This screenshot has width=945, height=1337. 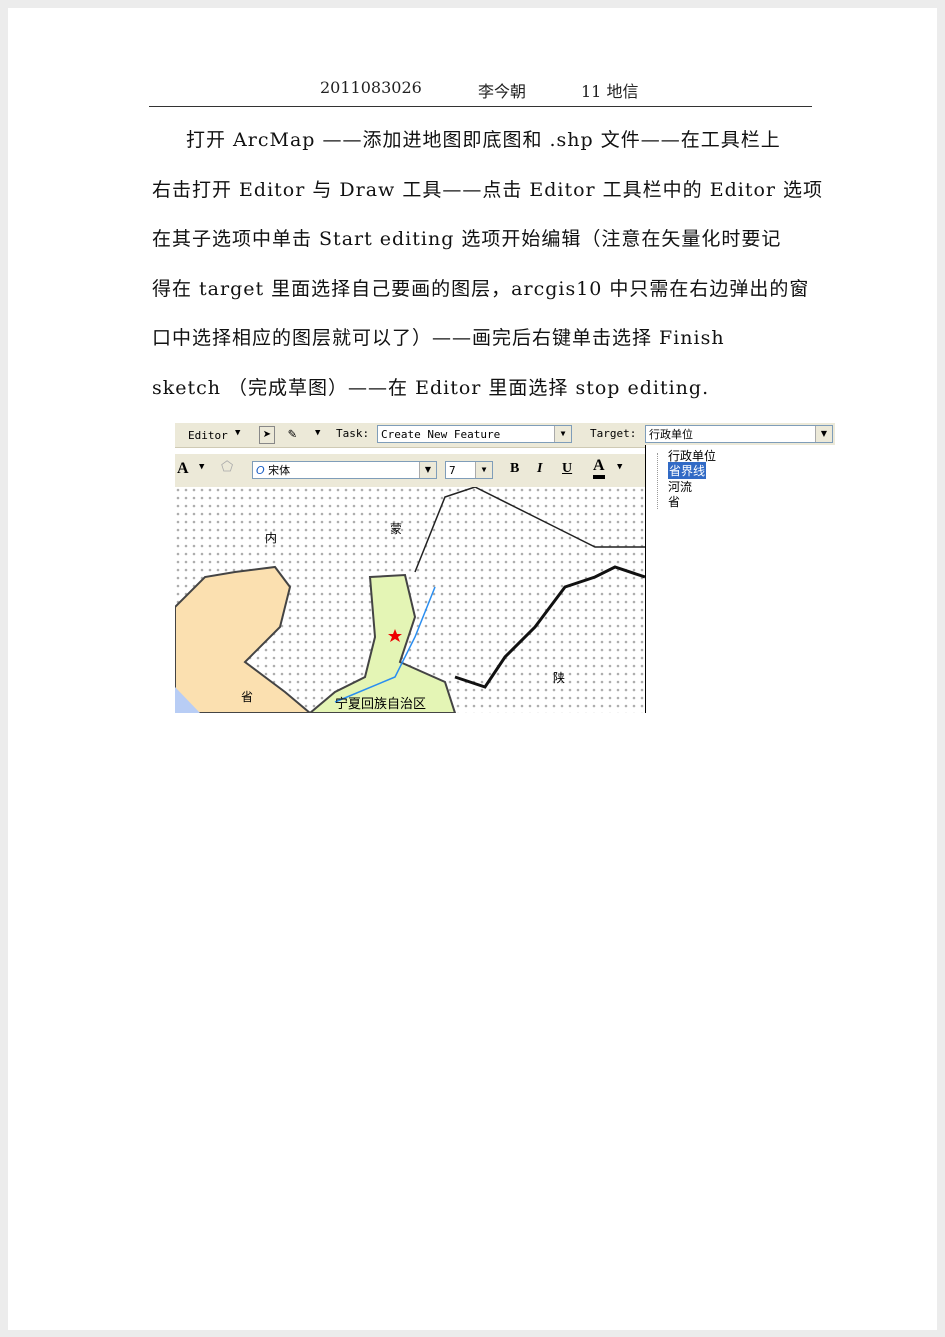 What do you see at coordinates (441, 434) in the screenshot?
I see `task-value: Create New Feature` at bounding box center [441, 434].